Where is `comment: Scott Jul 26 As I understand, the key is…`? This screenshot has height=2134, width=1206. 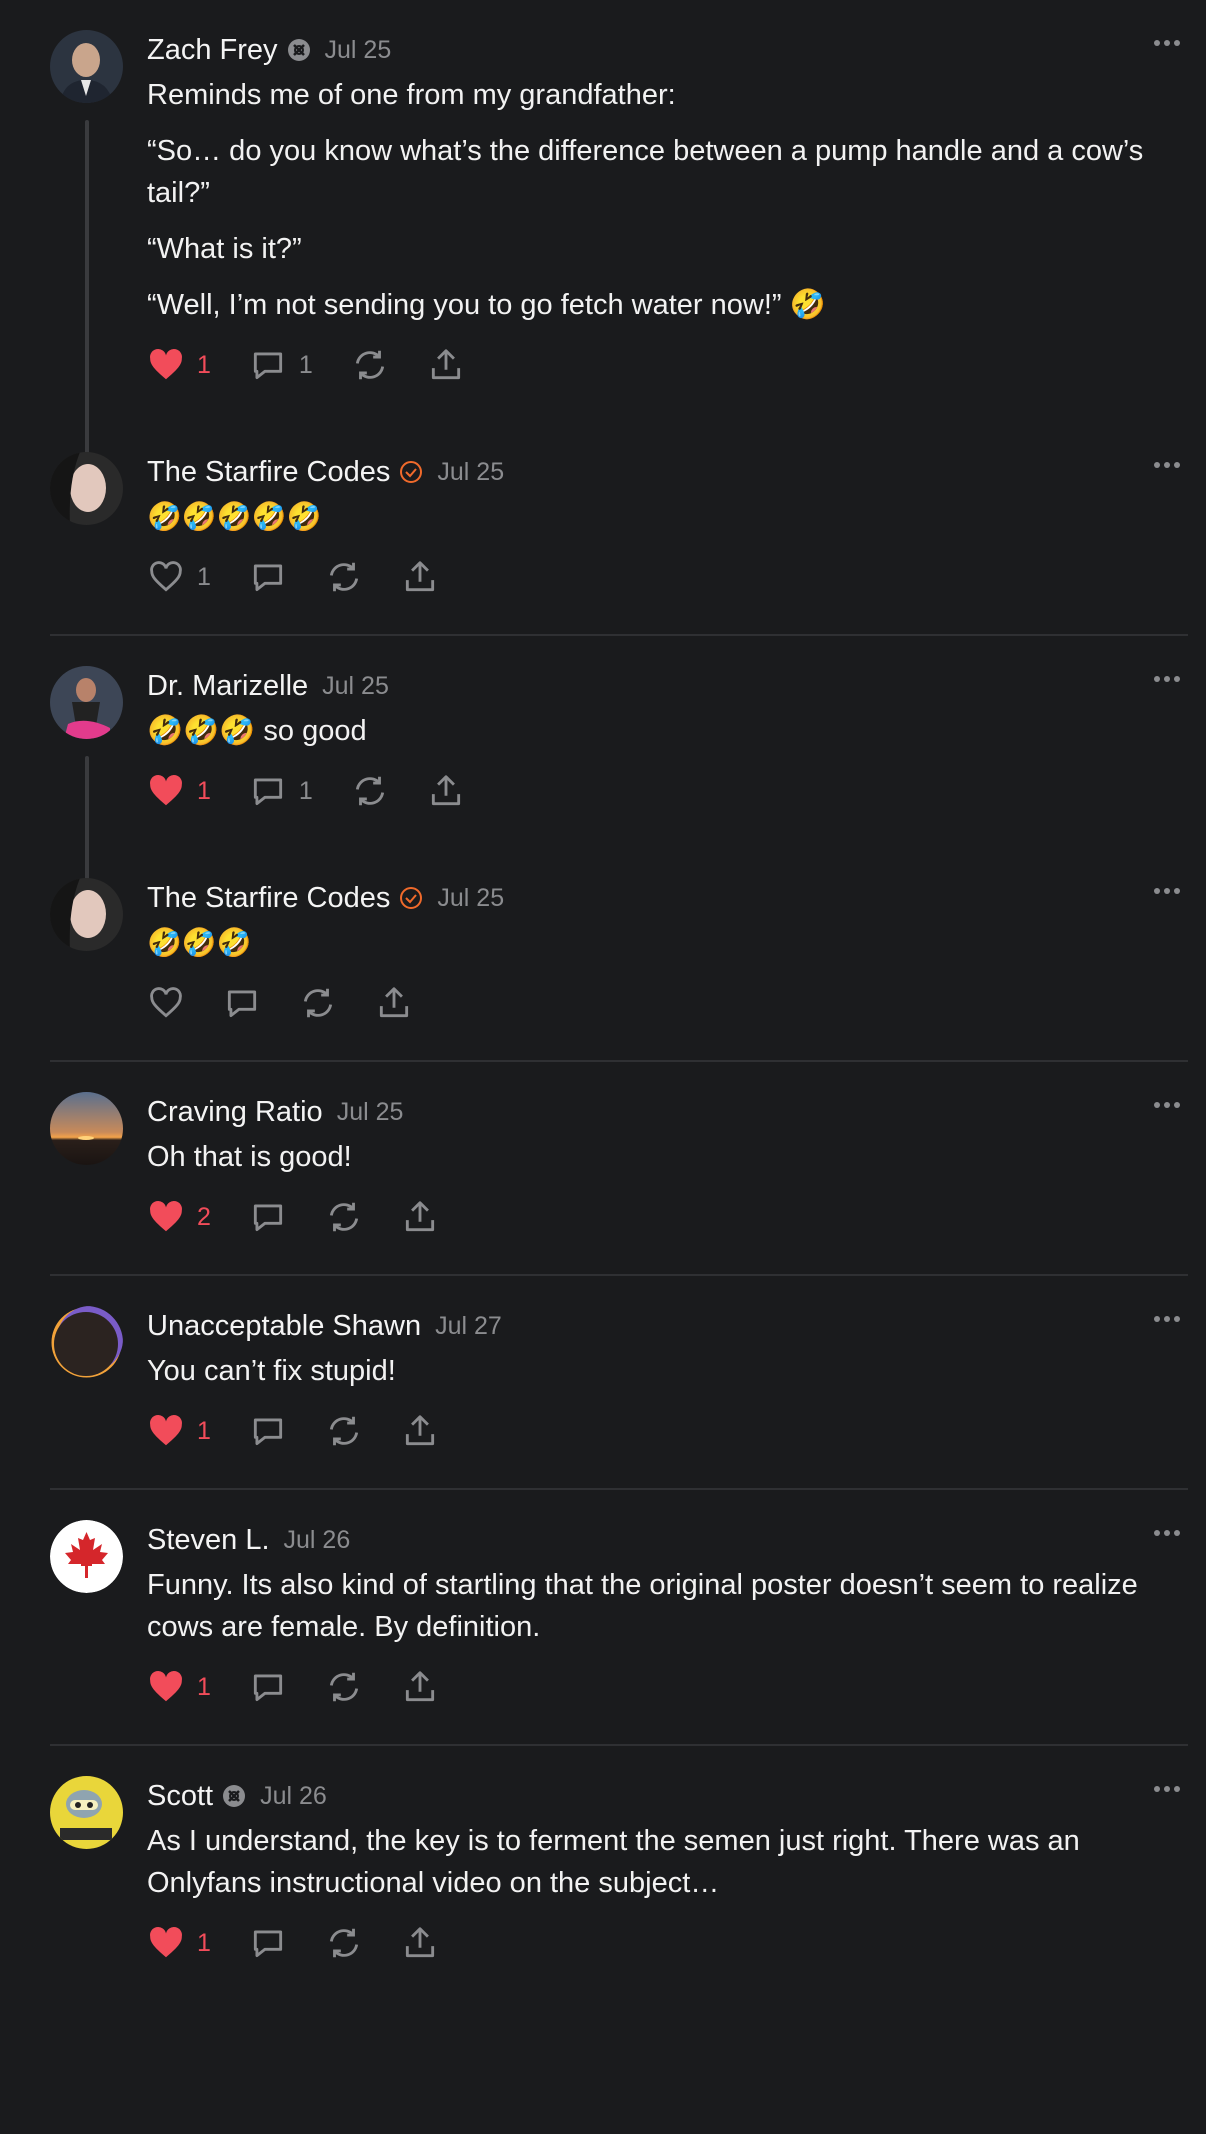
comment: Scott Jul 26 As I understand, the key is… is located at coordinates (603, 1857).